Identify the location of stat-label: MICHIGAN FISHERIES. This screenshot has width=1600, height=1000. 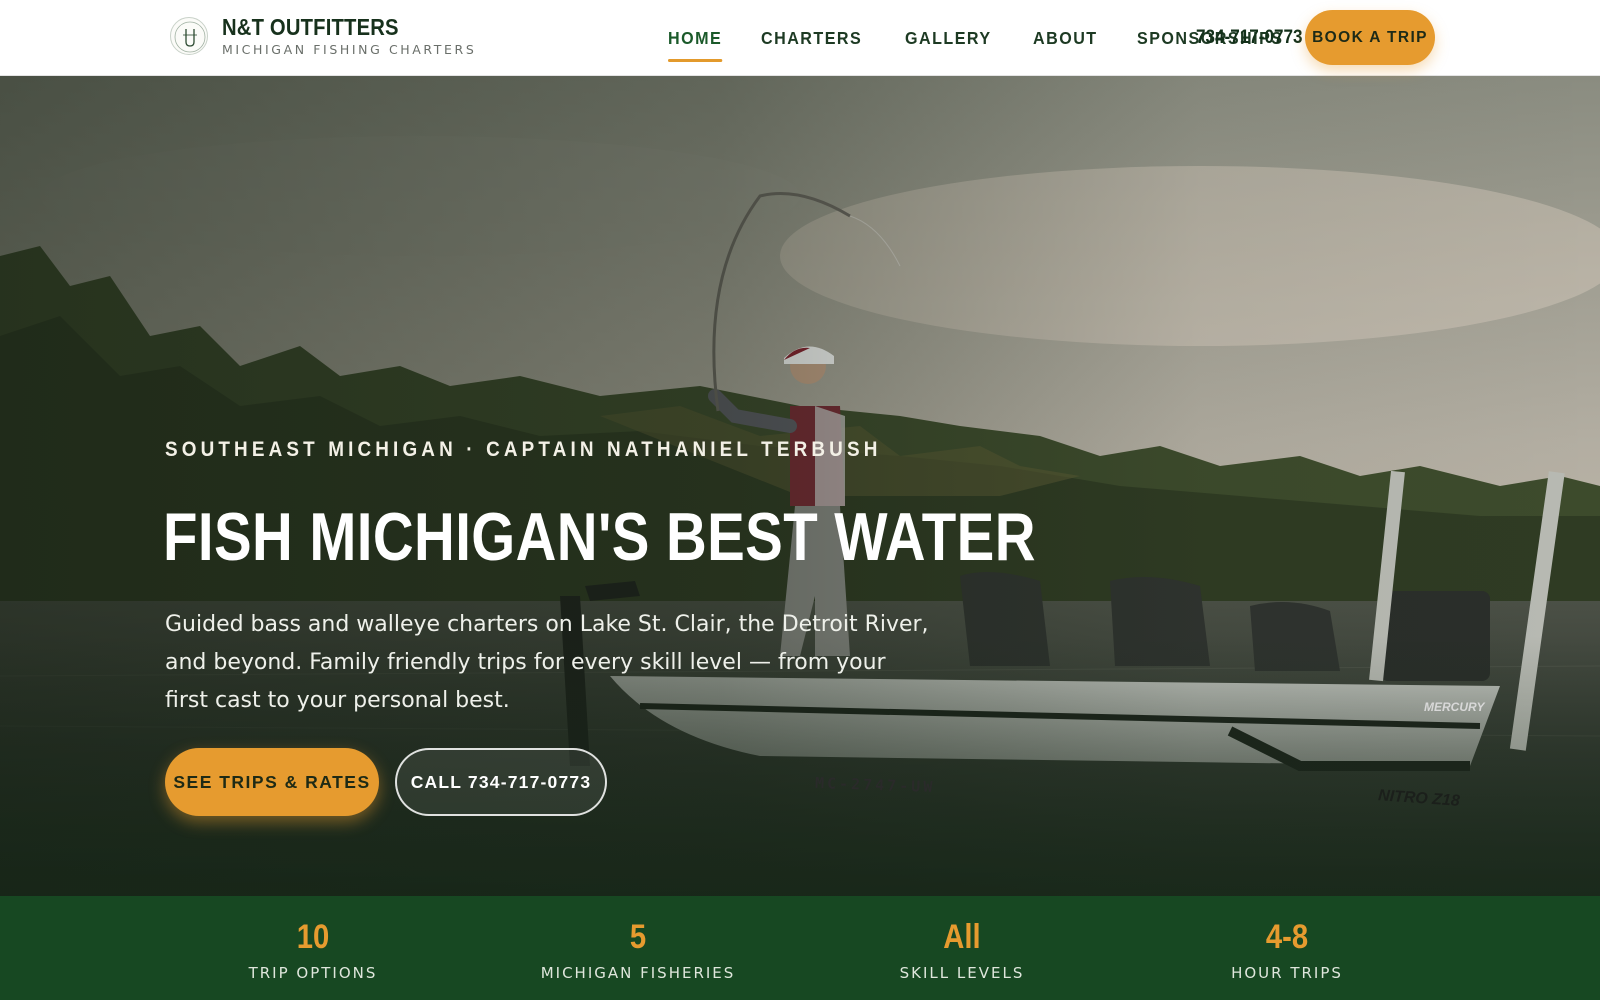
(638, 973).